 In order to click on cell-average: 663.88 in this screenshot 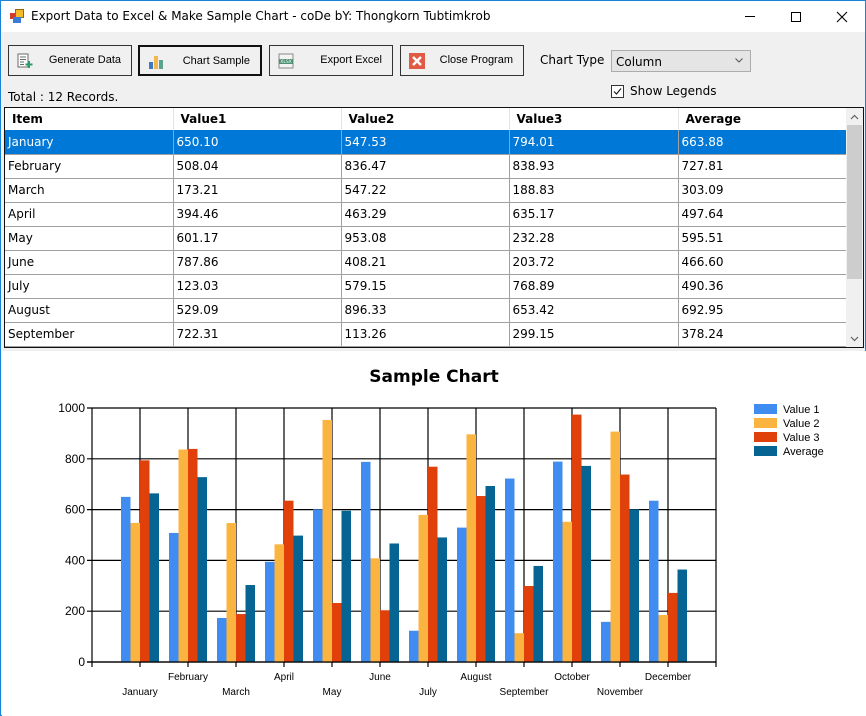, I will do `click(763, 142)`.